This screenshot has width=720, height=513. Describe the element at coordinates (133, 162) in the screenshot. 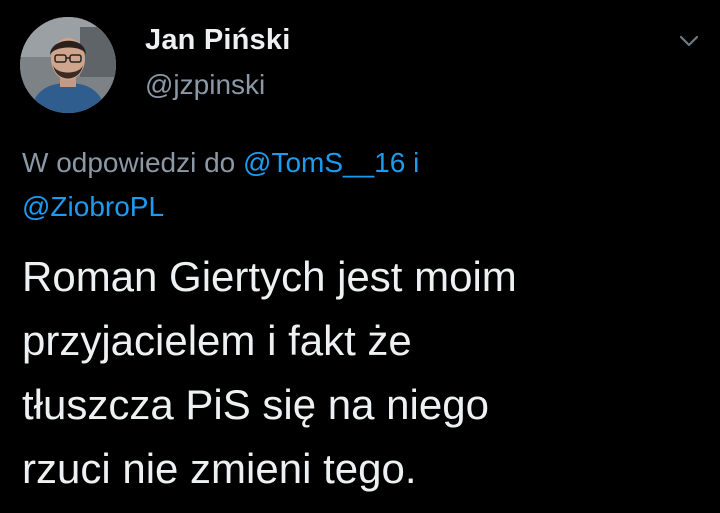

I see `reply-prefix: W odpowiedzi do` at that location.